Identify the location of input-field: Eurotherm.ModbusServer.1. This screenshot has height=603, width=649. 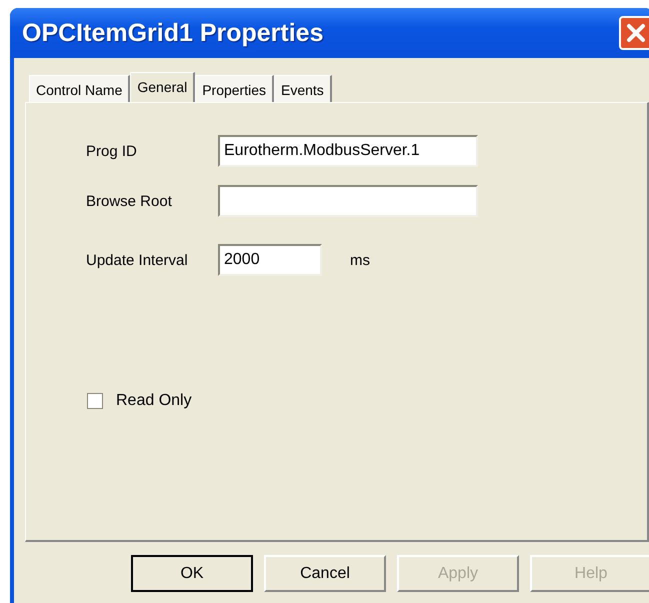
(348, 151).